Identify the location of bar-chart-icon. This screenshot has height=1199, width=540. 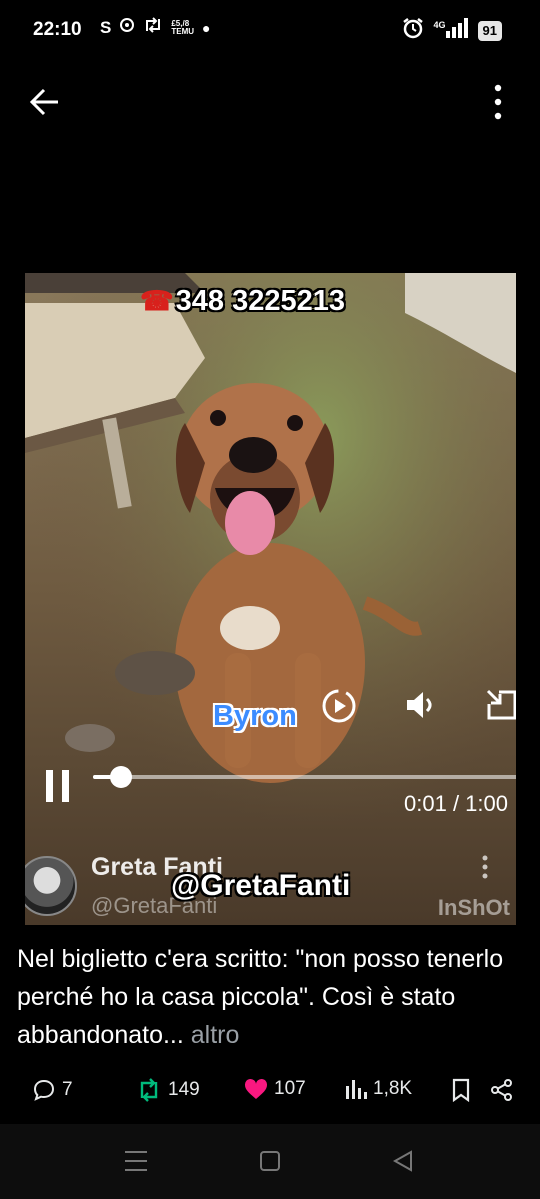
(356, 1089).